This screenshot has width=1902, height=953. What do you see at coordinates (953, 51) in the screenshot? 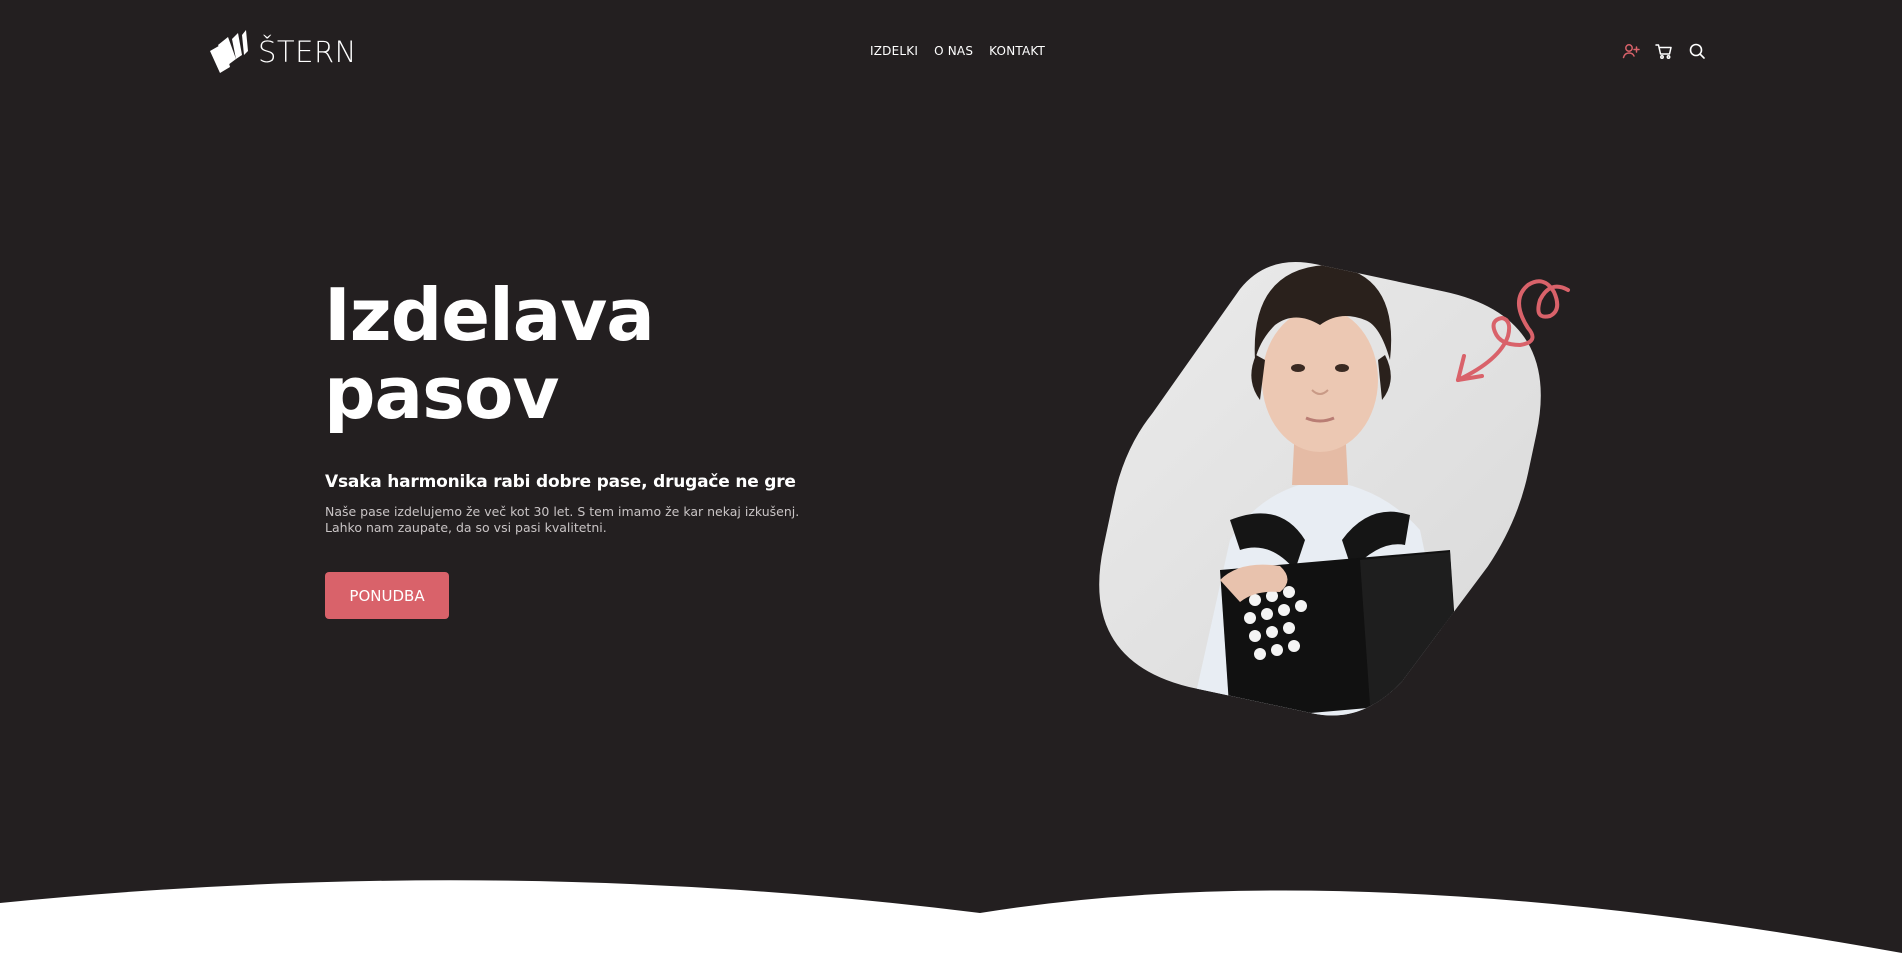
I see `nav-item-o-nas: O NAS` at bounding box center [953, 51].